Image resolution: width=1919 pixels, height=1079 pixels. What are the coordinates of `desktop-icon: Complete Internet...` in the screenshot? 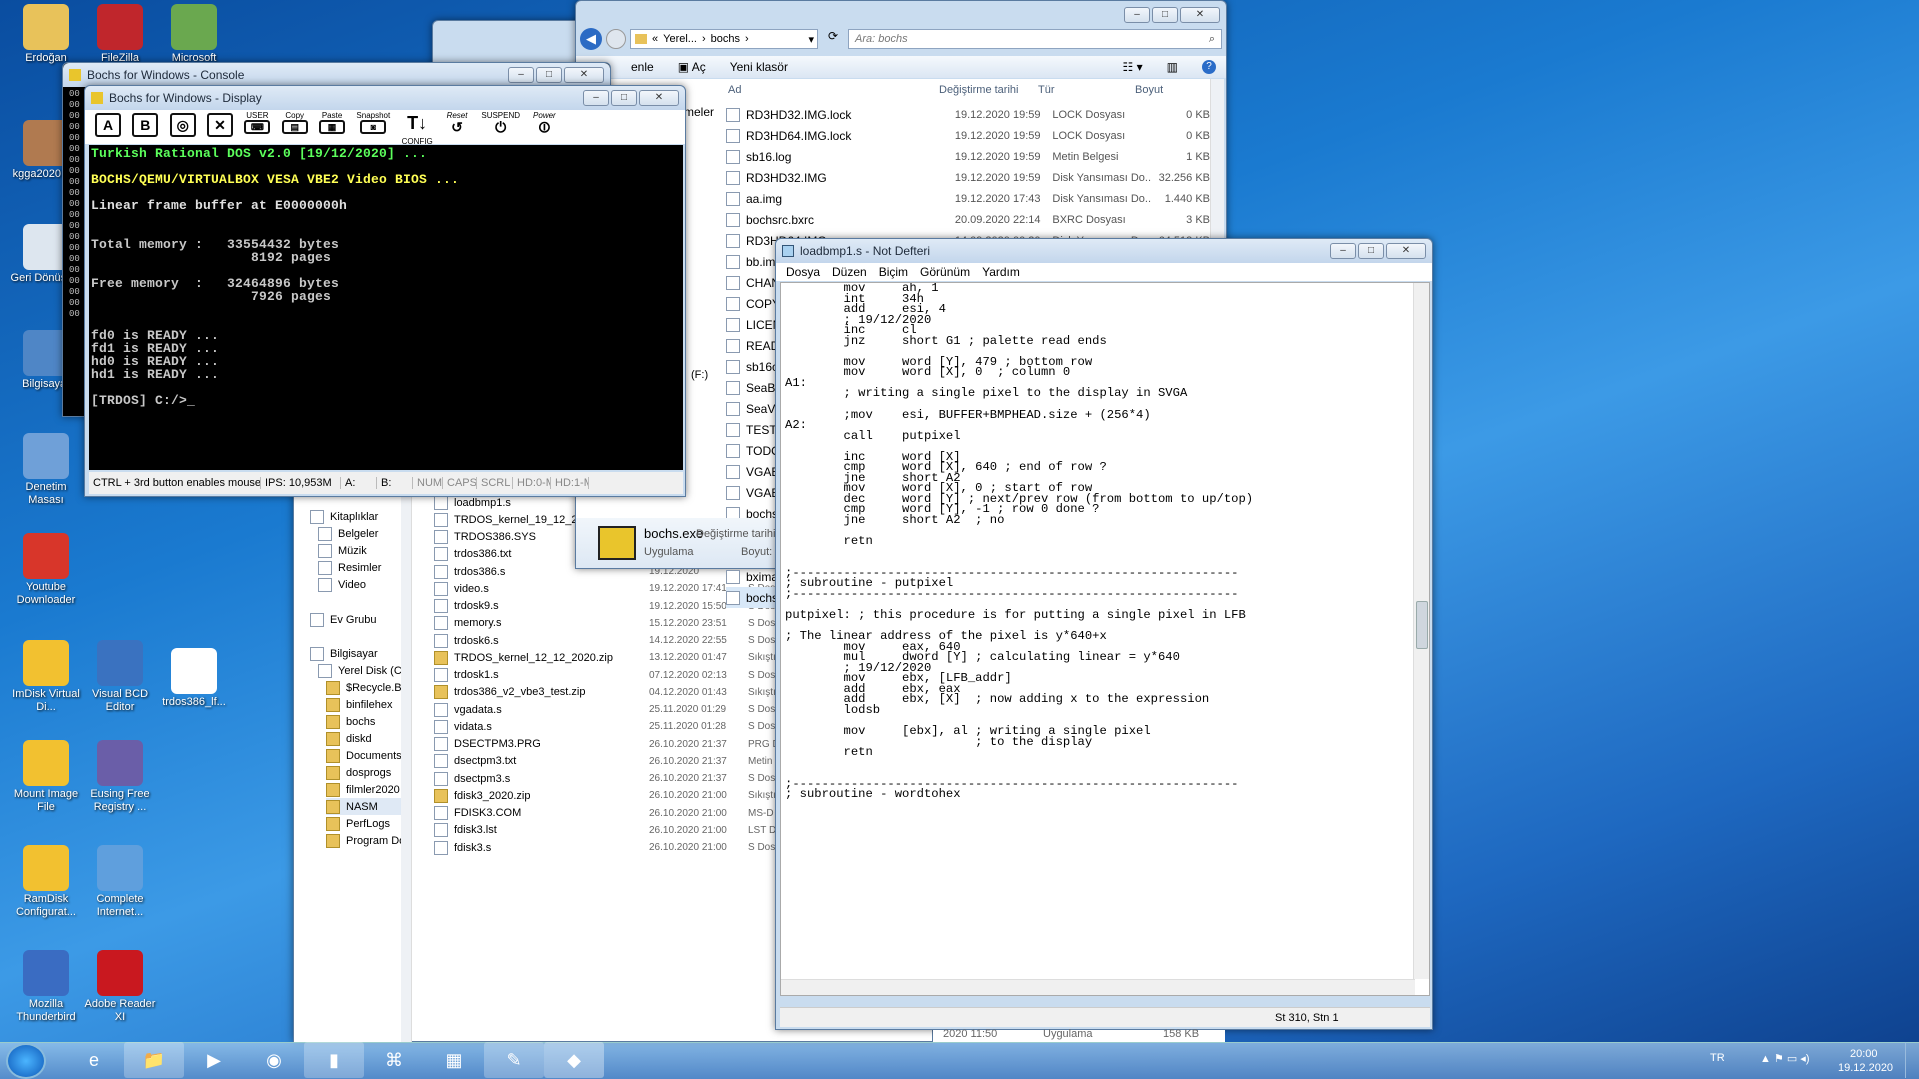 It's located at (120, 882).